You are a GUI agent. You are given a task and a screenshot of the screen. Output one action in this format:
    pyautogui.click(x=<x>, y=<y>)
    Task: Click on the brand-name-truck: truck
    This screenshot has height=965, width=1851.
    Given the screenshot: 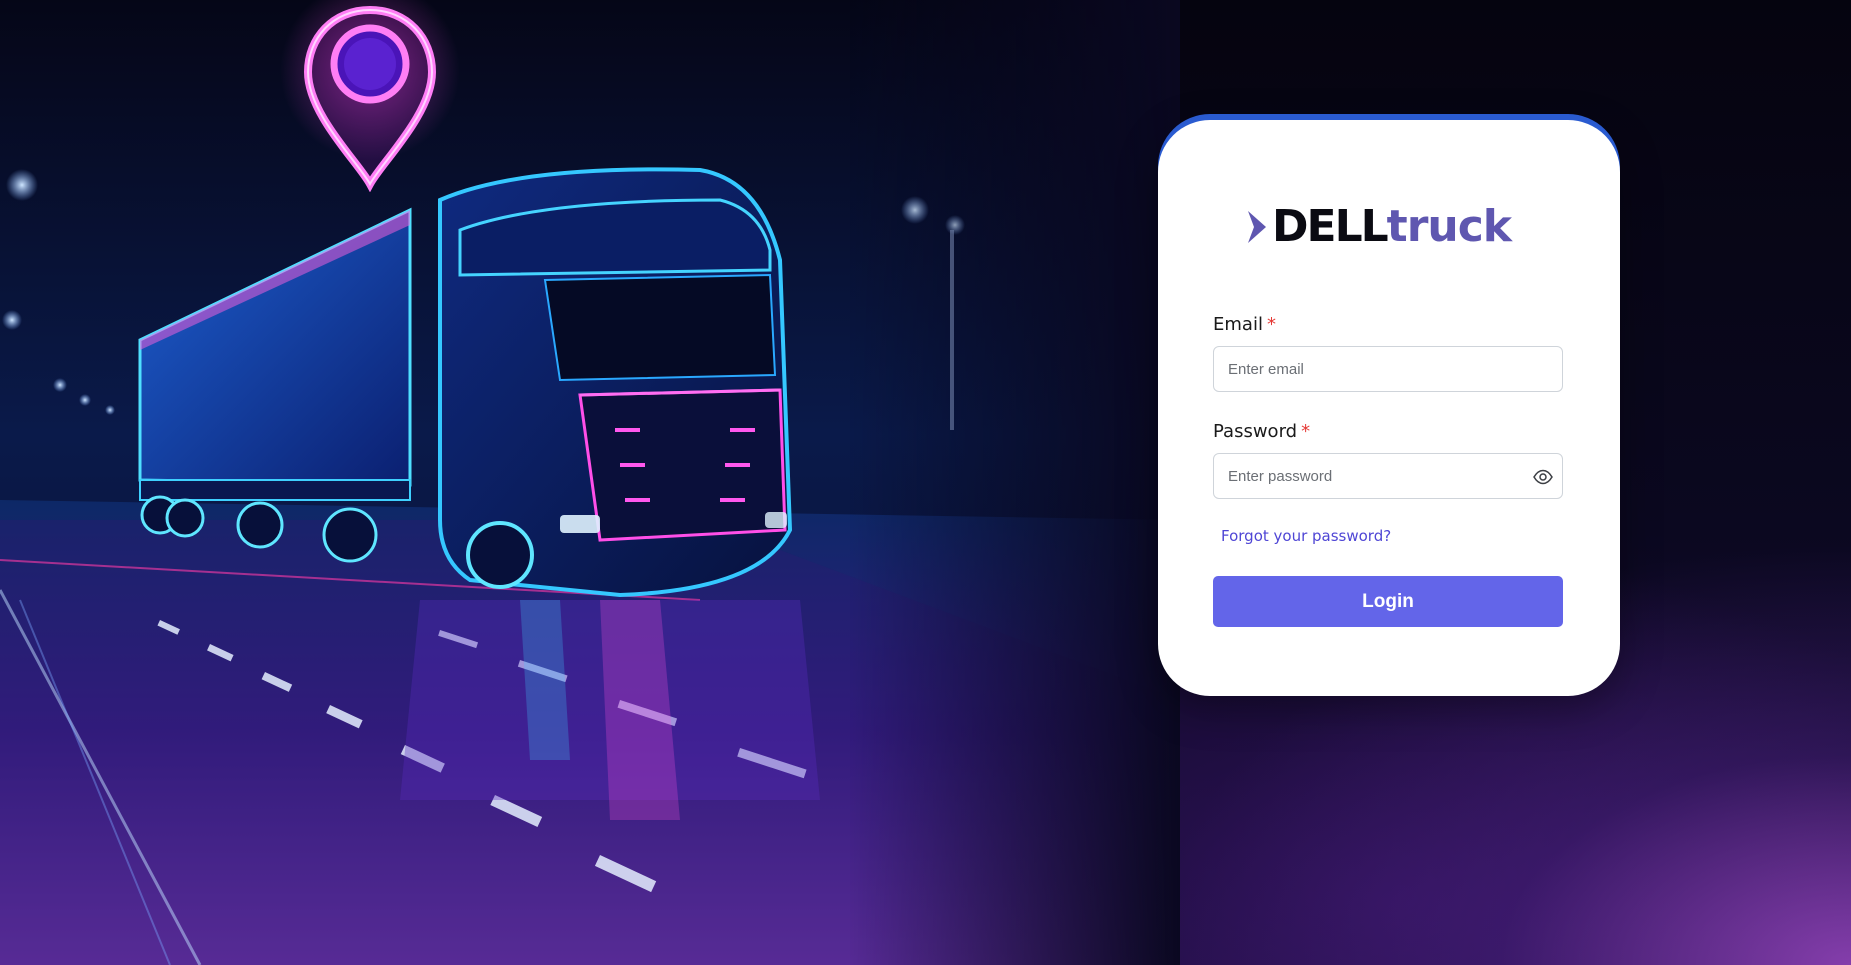 What is the action you would take?
    pyautogui.click(x=1449, y=226)
    